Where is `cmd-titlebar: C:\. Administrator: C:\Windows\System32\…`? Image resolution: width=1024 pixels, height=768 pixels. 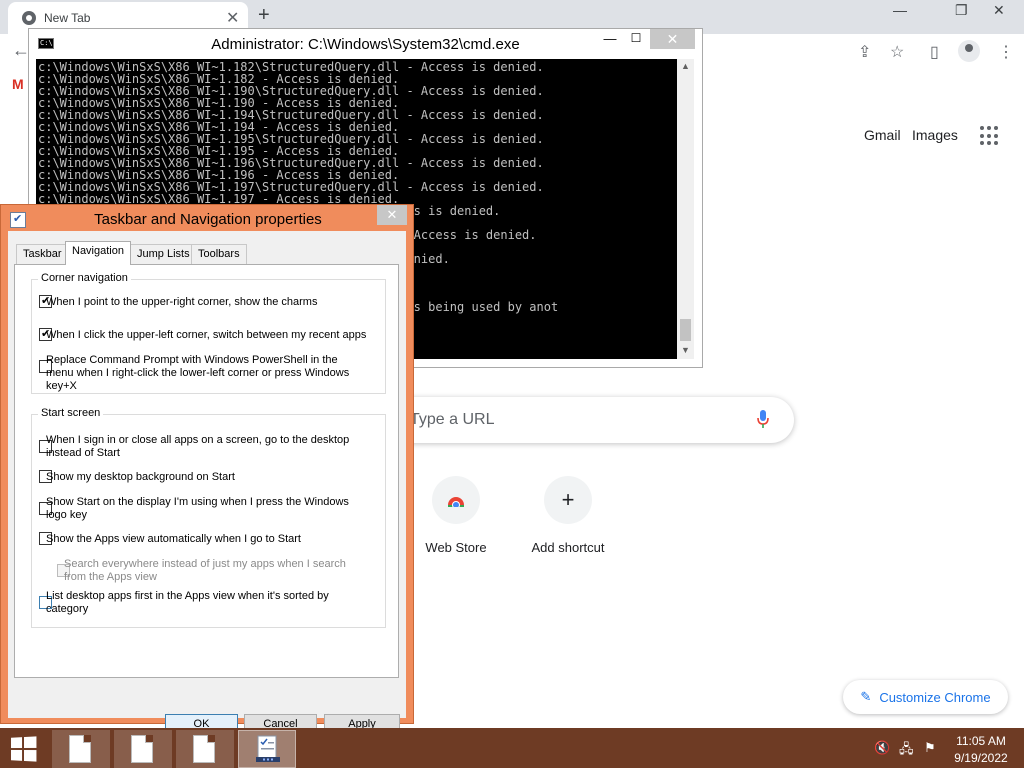
cmd-titlebar: C:\. Administrator: C:\Windows\System32\… is located at coordinates (365, 44).